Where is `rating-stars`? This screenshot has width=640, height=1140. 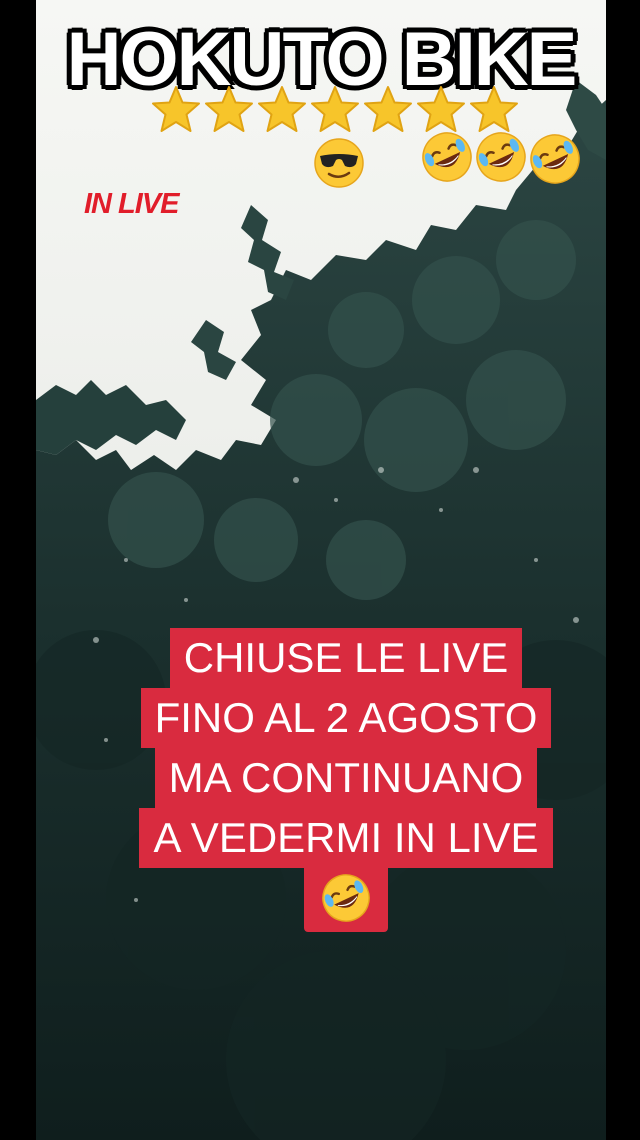 rating-stars is located at coordinates (345, 110).